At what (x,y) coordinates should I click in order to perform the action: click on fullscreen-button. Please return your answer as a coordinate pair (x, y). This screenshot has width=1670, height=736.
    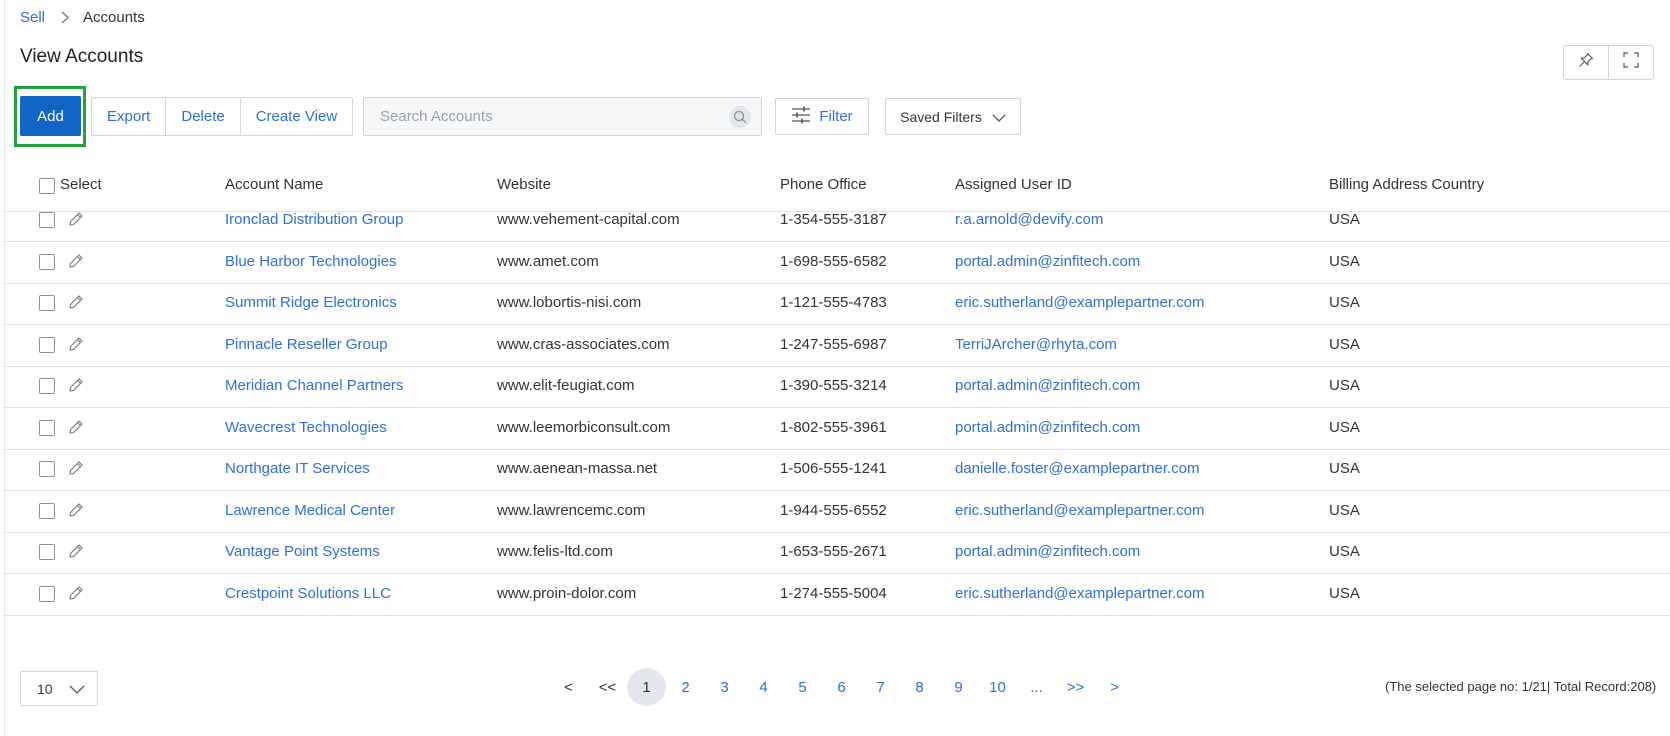
    Looking at the image, I should click on (1630, 62).